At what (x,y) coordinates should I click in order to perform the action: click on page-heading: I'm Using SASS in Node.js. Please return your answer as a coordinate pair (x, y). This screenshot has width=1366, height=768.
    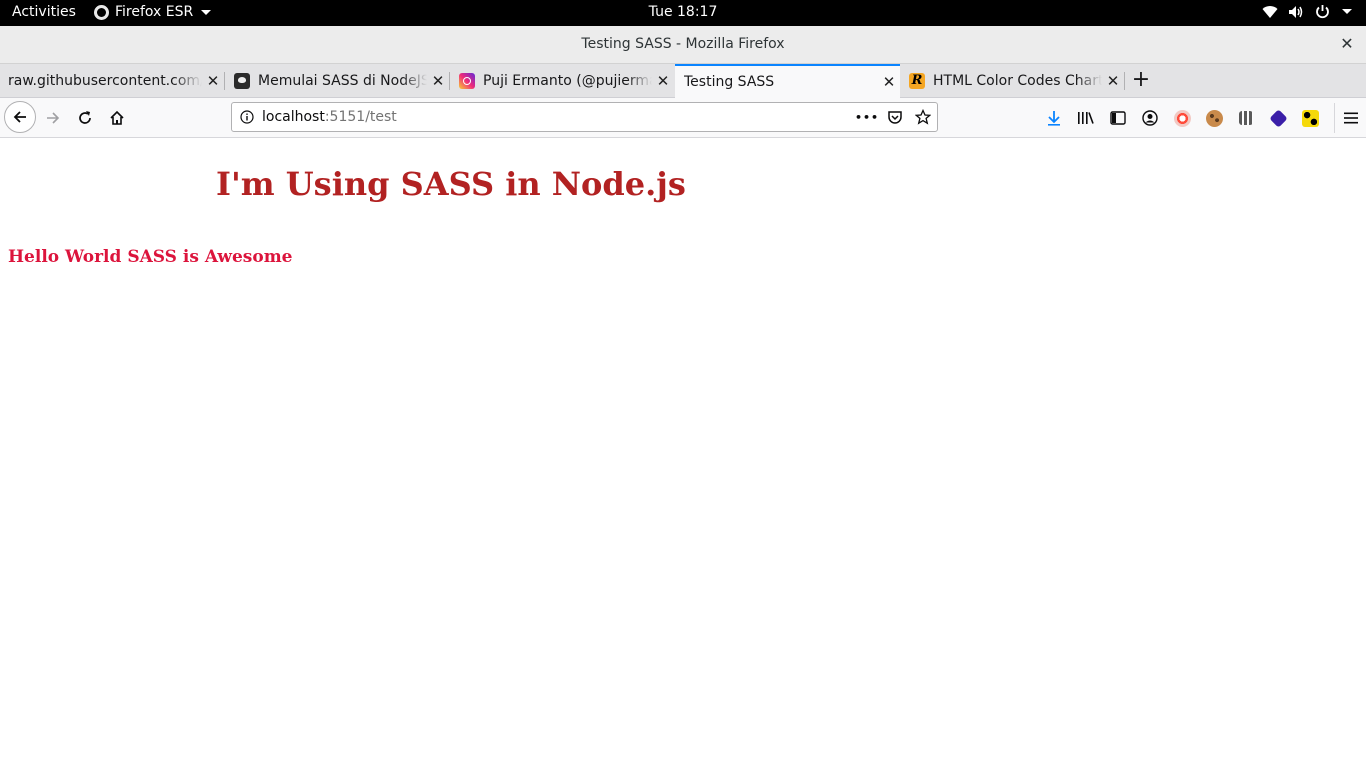
    Looking at the image, I should click on (451, 184).